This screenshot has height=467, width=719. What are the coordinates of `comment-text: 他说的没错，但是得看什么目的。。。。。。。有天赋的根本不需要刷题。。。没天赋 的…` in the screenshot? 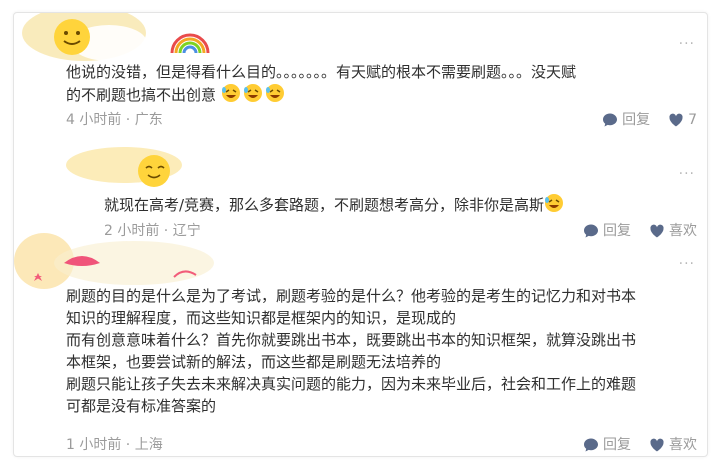 It's located at (376, 85).